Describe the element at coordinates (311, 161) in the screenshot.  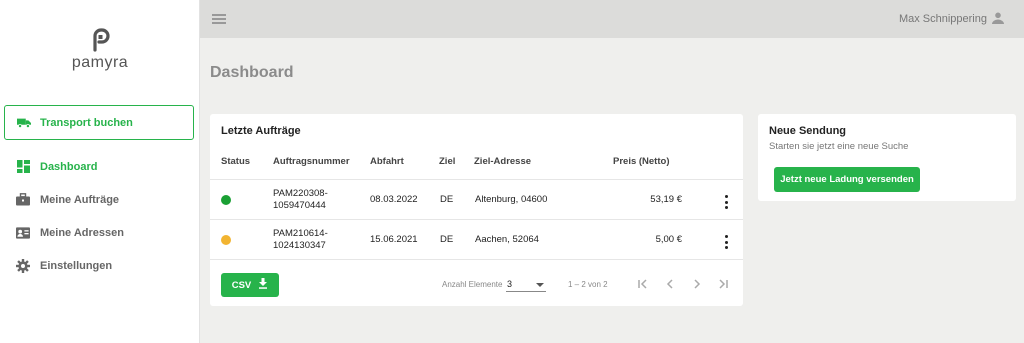
I see `column-header-order-number: Auftragsnummer` at that location.